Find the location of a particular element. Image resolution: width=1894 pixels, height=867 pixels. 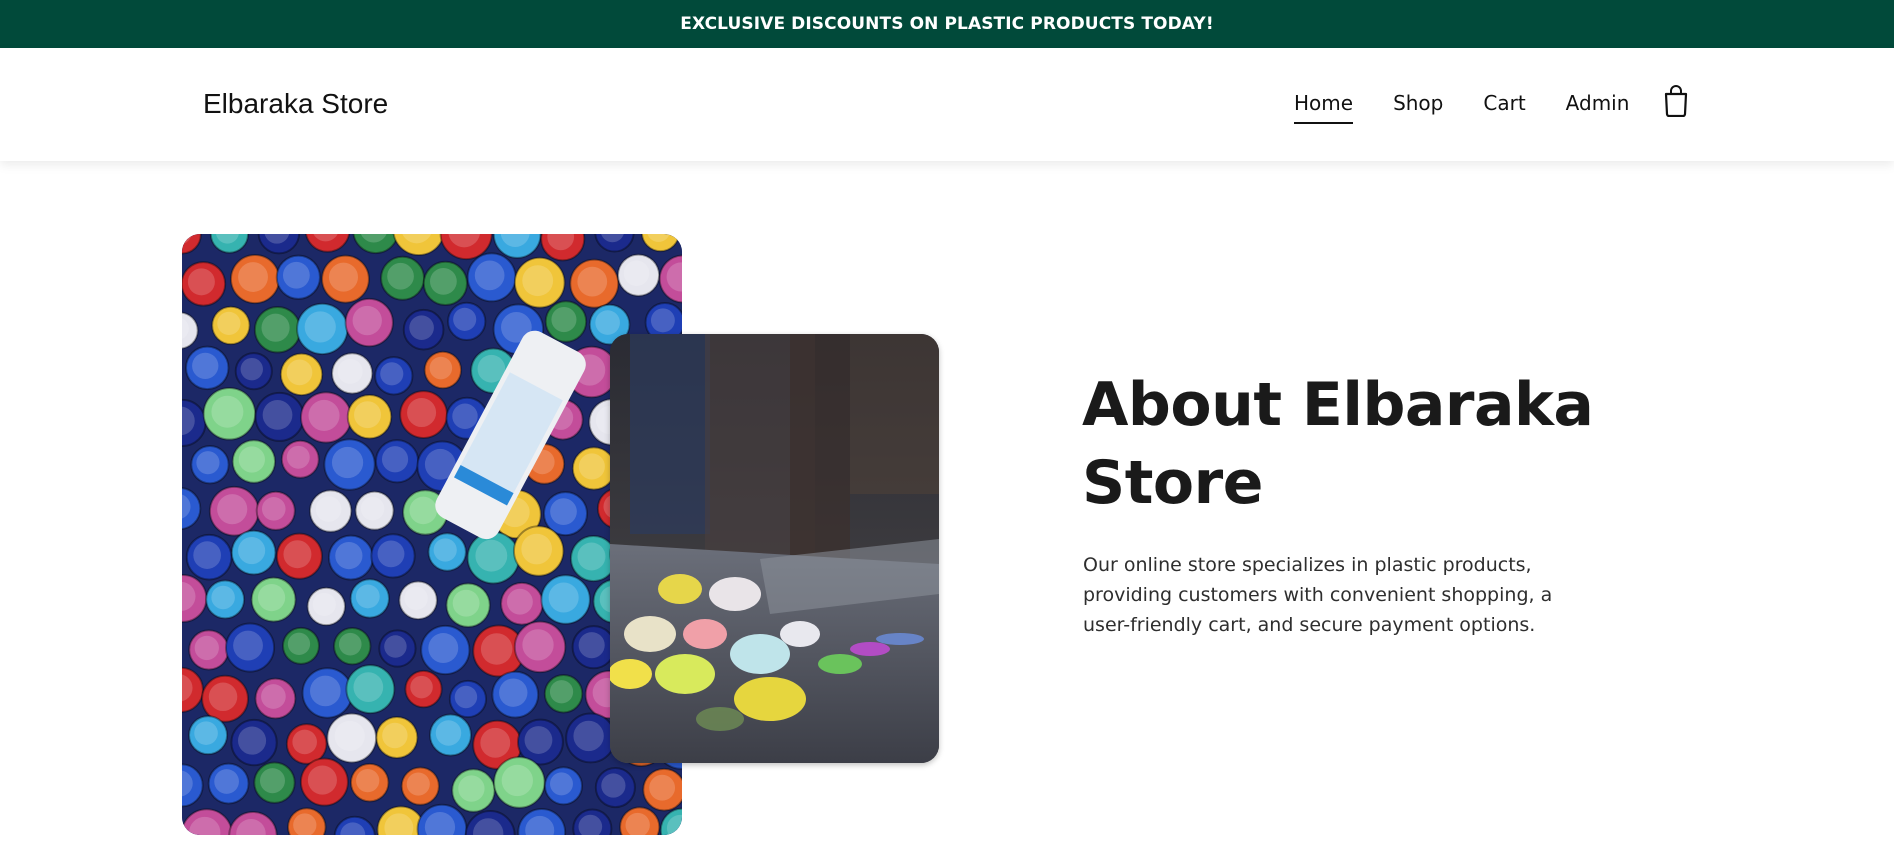

about-title: About Elbaraka Store is located at coordinates (1338, 444).